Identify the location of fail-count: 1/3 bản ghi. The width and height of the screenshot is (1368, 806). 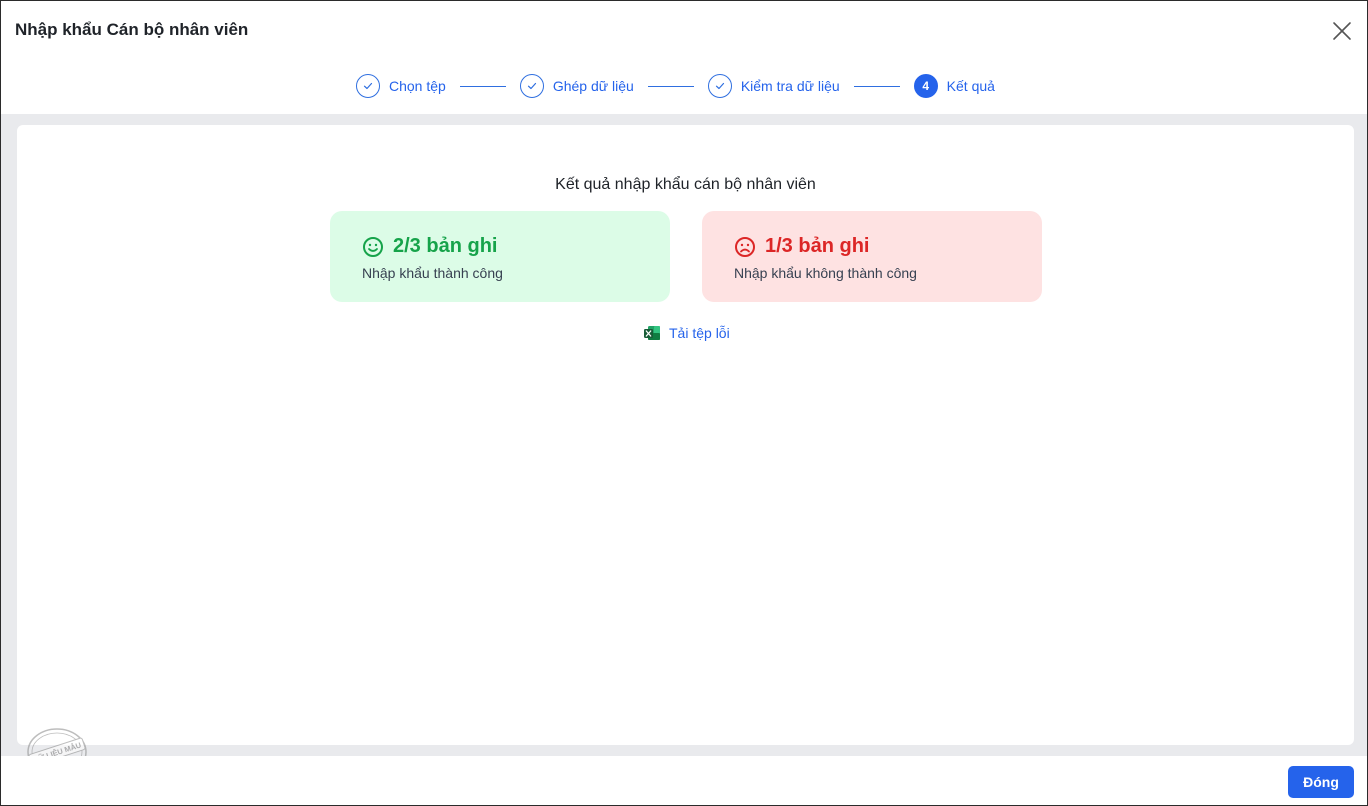
(817, 246).